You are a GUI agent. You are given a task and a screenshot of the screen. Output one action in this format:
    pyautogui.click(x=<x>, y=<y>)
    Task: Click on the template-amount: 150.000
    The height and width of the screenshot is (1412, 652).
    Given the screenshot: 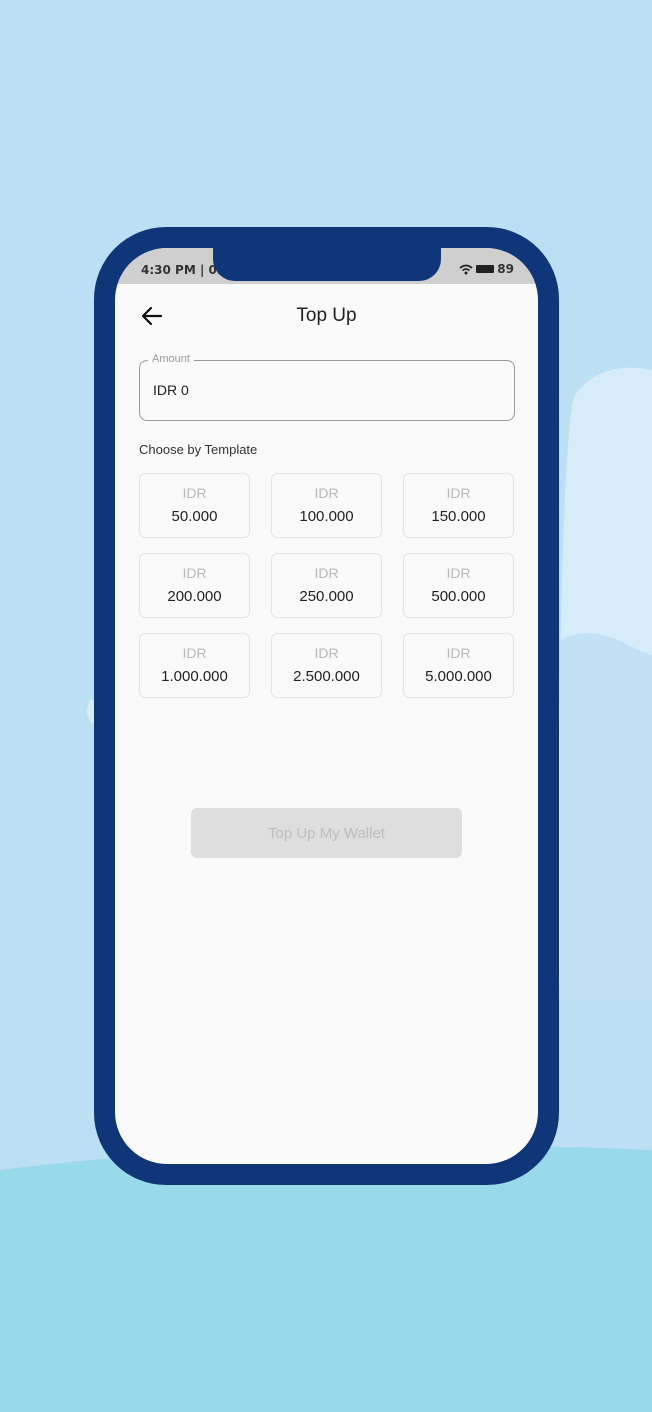 What is the action you would take?
    pyautogui.click(x=458, y=516)
    